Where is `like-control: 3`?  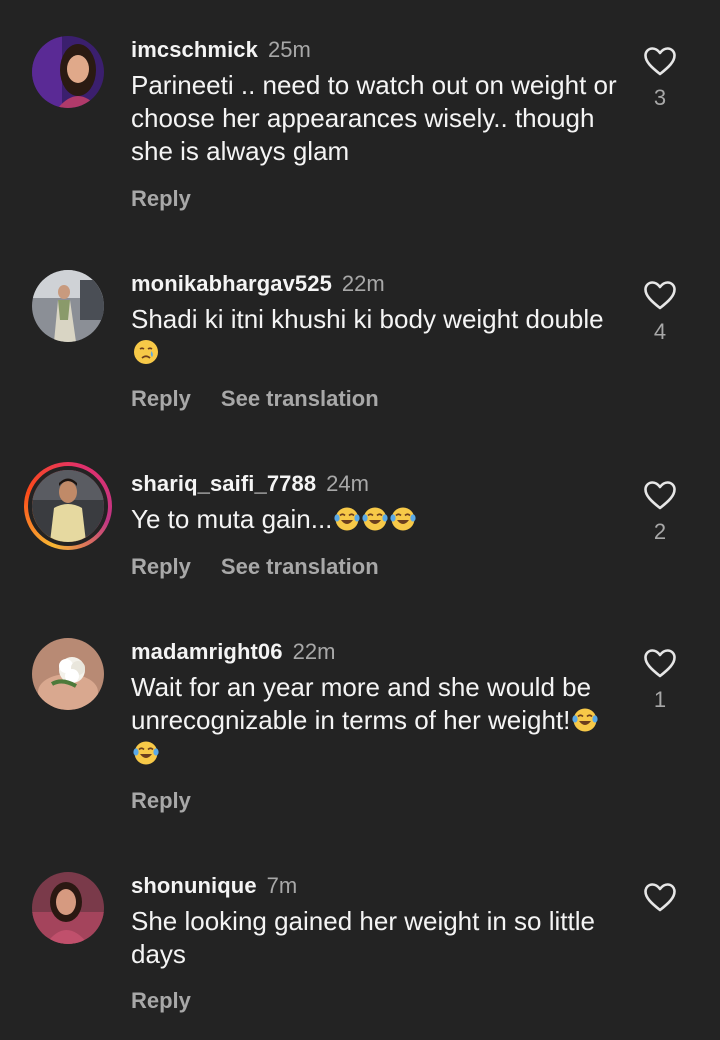
like-control: 3 is located at coordinates (660, 78).